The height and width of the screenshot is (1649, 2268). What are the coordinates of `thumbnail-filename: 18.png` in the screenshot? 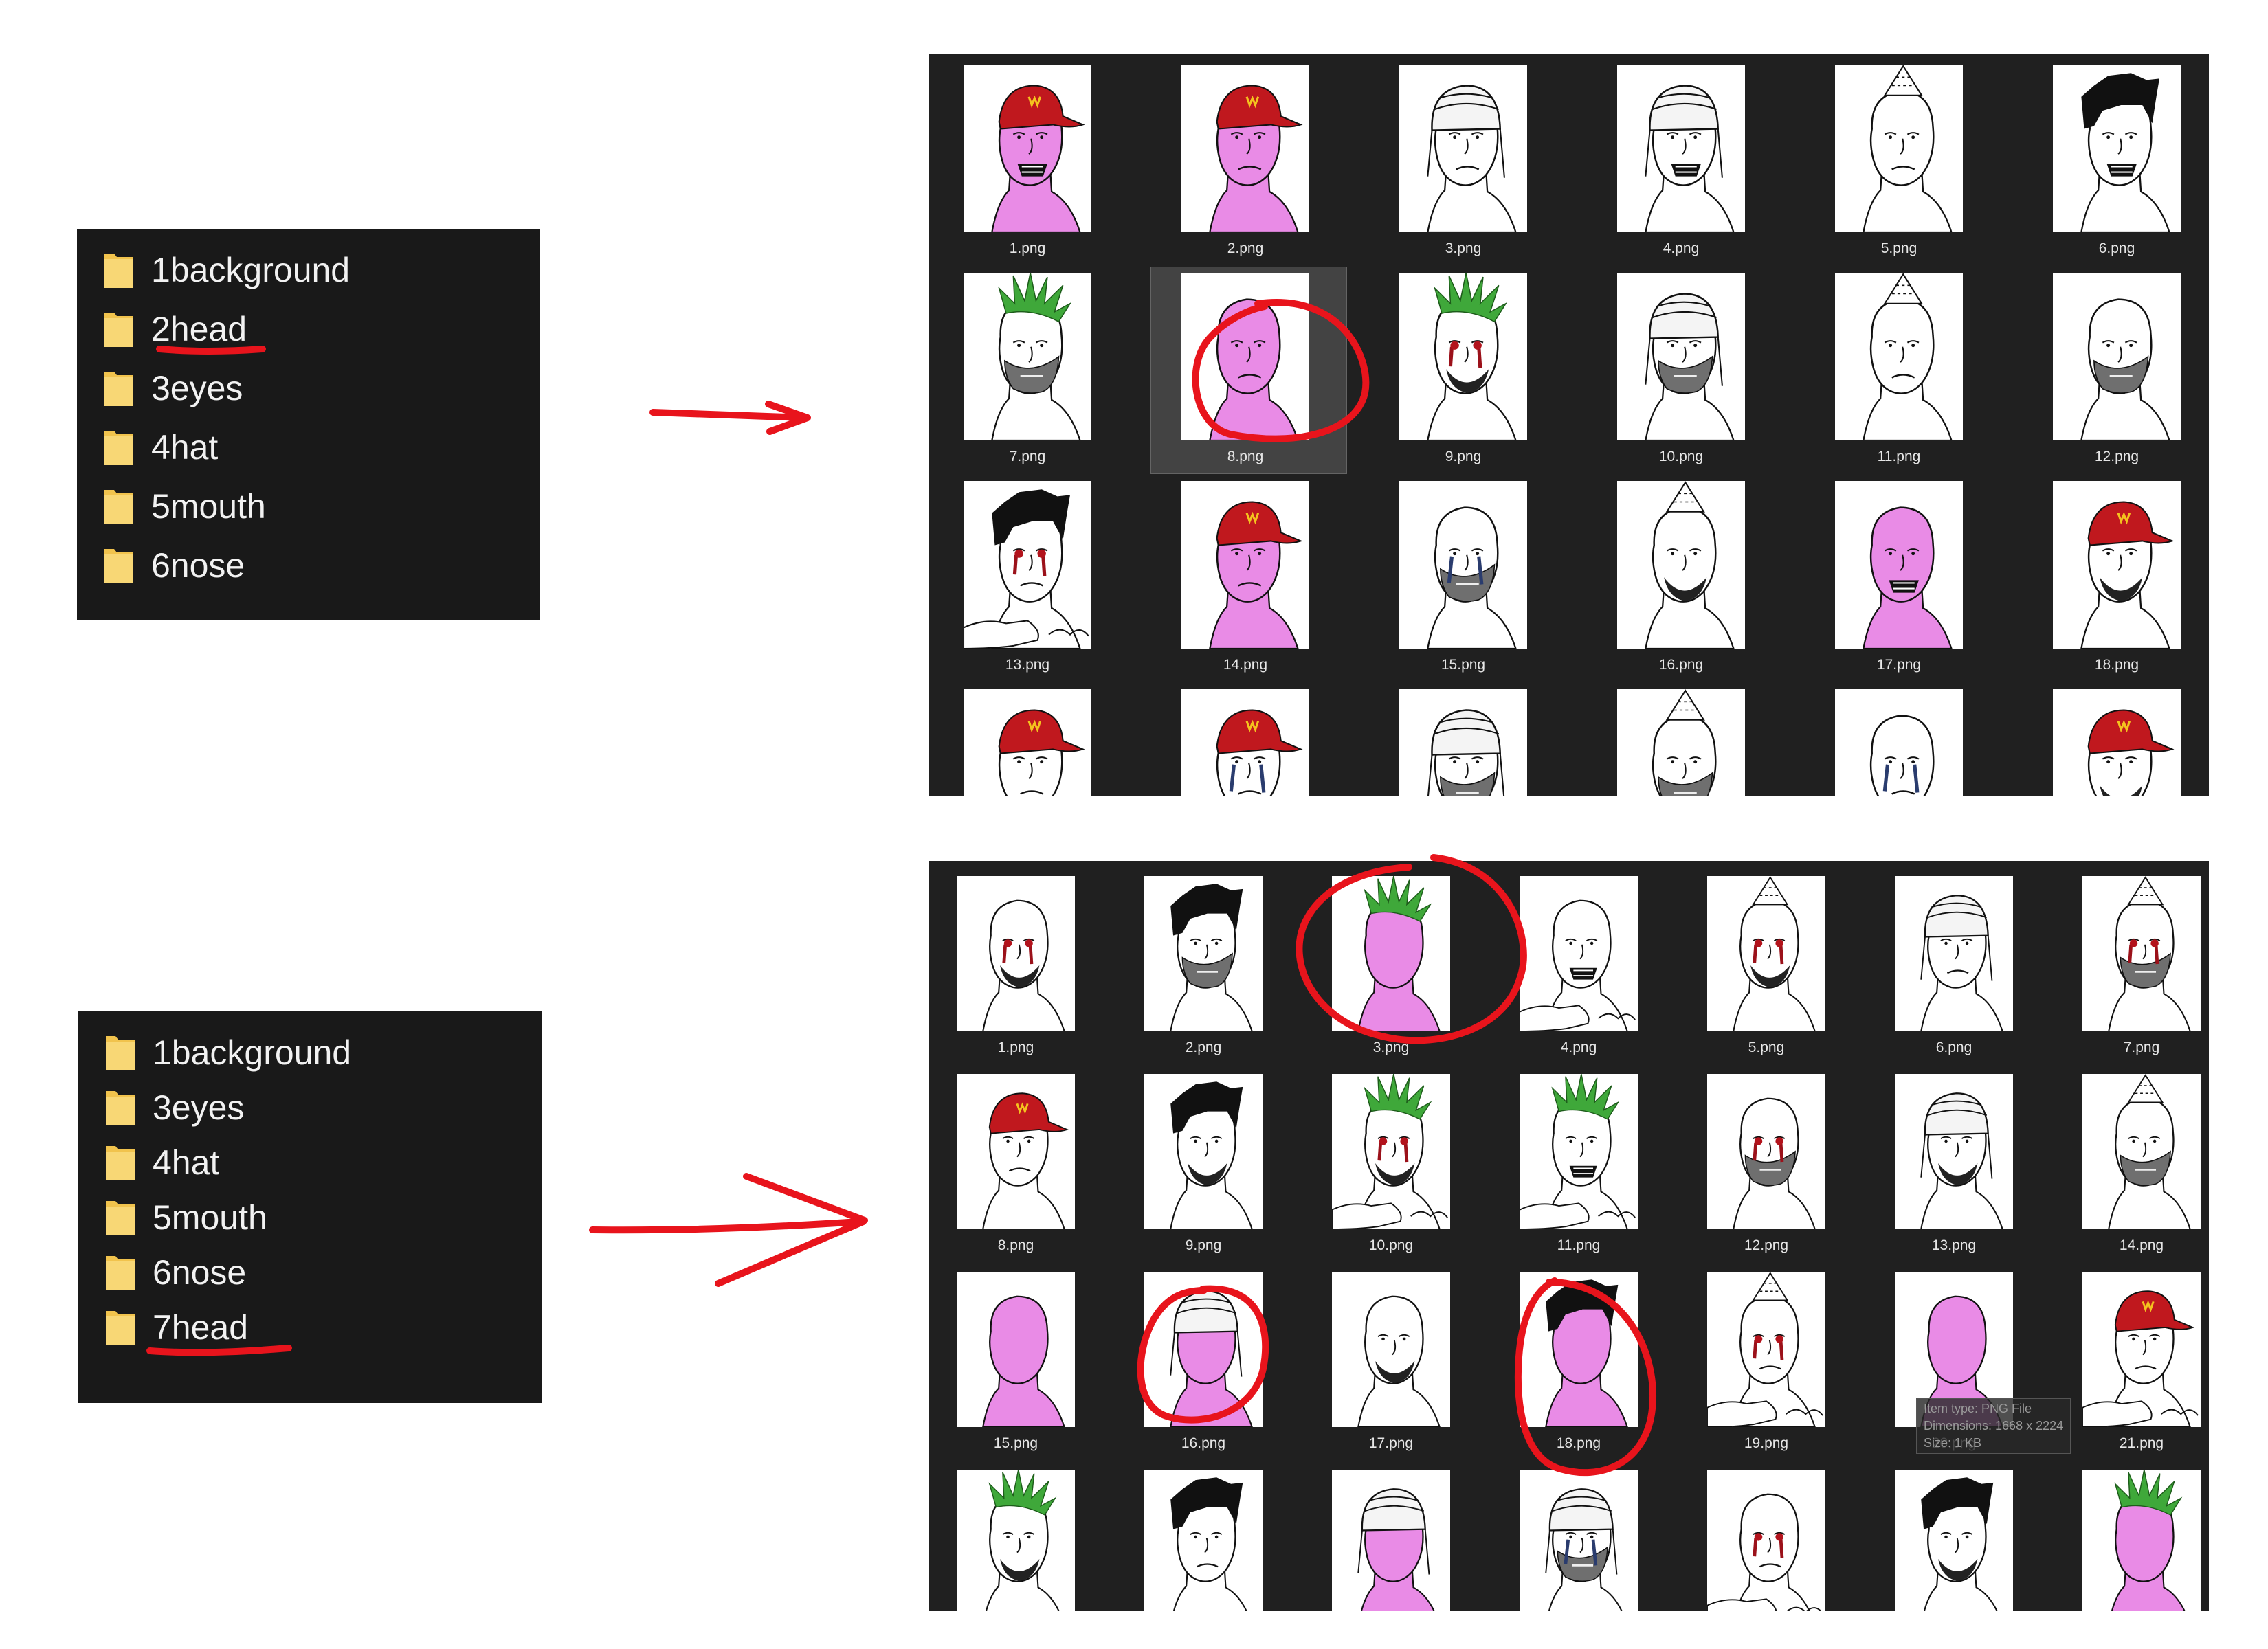 It's located at (2116, 665).